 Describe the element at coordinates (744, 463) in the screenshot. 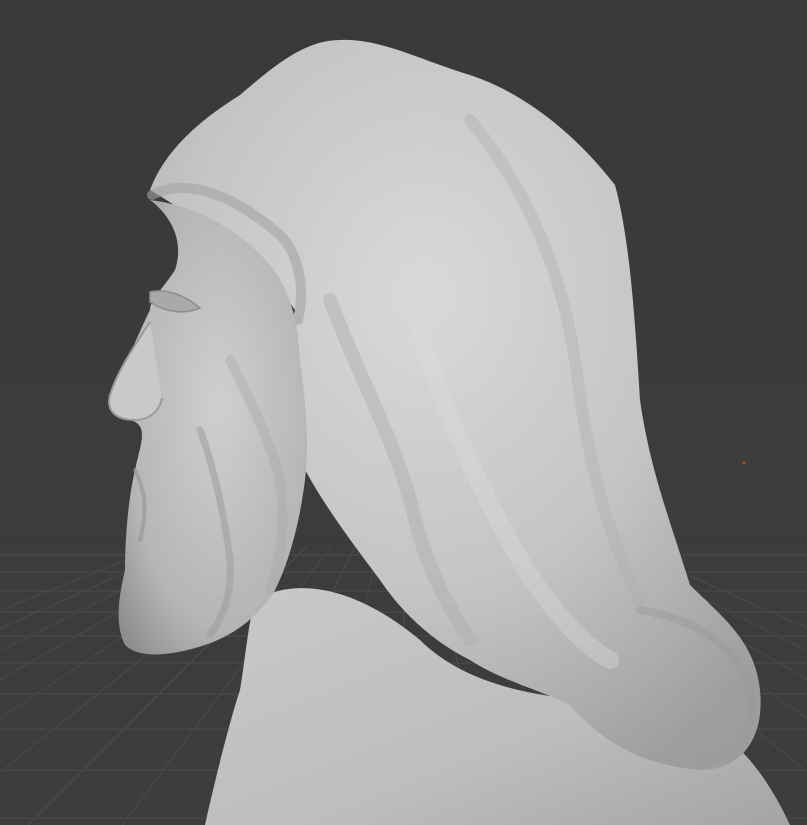

I see `3d-cursor-origin-icon` at that location.